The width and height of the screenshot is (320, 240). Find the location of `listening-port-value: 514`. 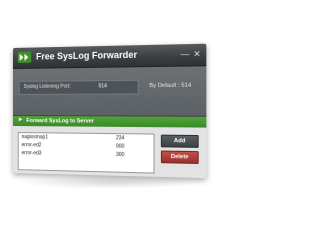

listening-port-value: 514 is located at coordinates (103, 86).